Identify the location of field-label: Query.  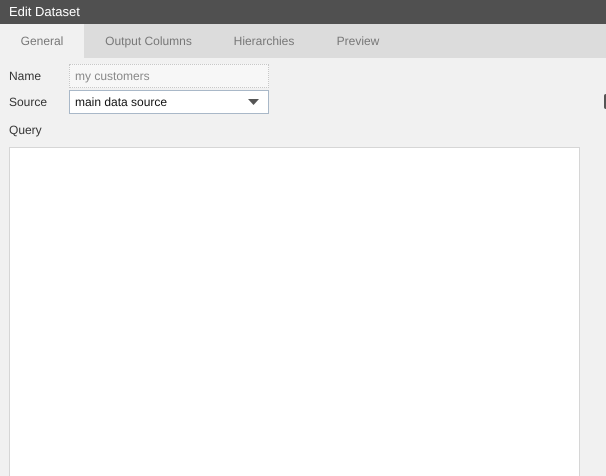
(25, 130).